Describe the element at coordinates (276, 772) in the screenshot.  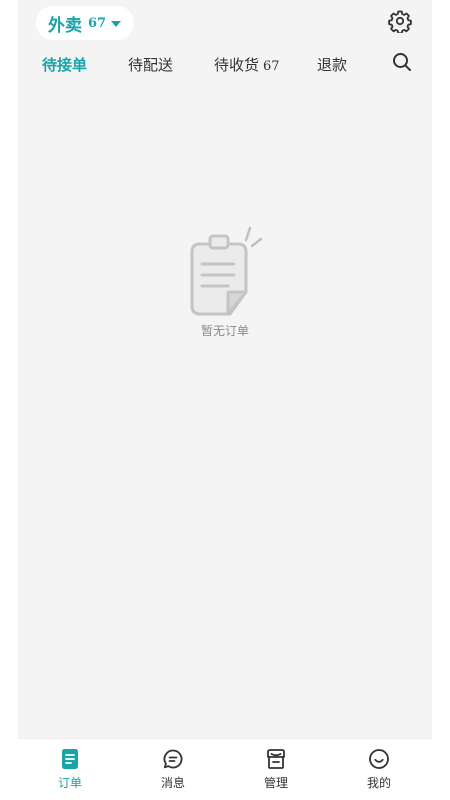
I see `nav-item-manage: 管理` at that location.